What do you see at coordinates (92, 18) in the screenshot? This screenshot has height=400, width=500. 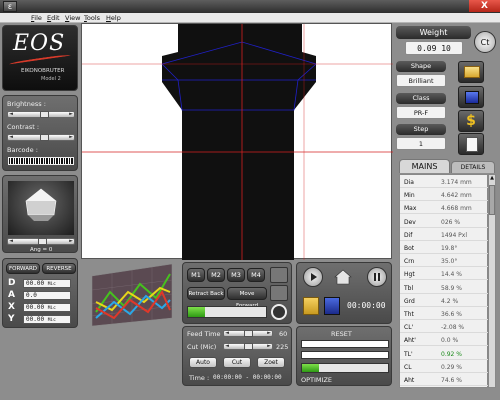 I see `menu-tools: Tools` at bounding box center [92, 18].